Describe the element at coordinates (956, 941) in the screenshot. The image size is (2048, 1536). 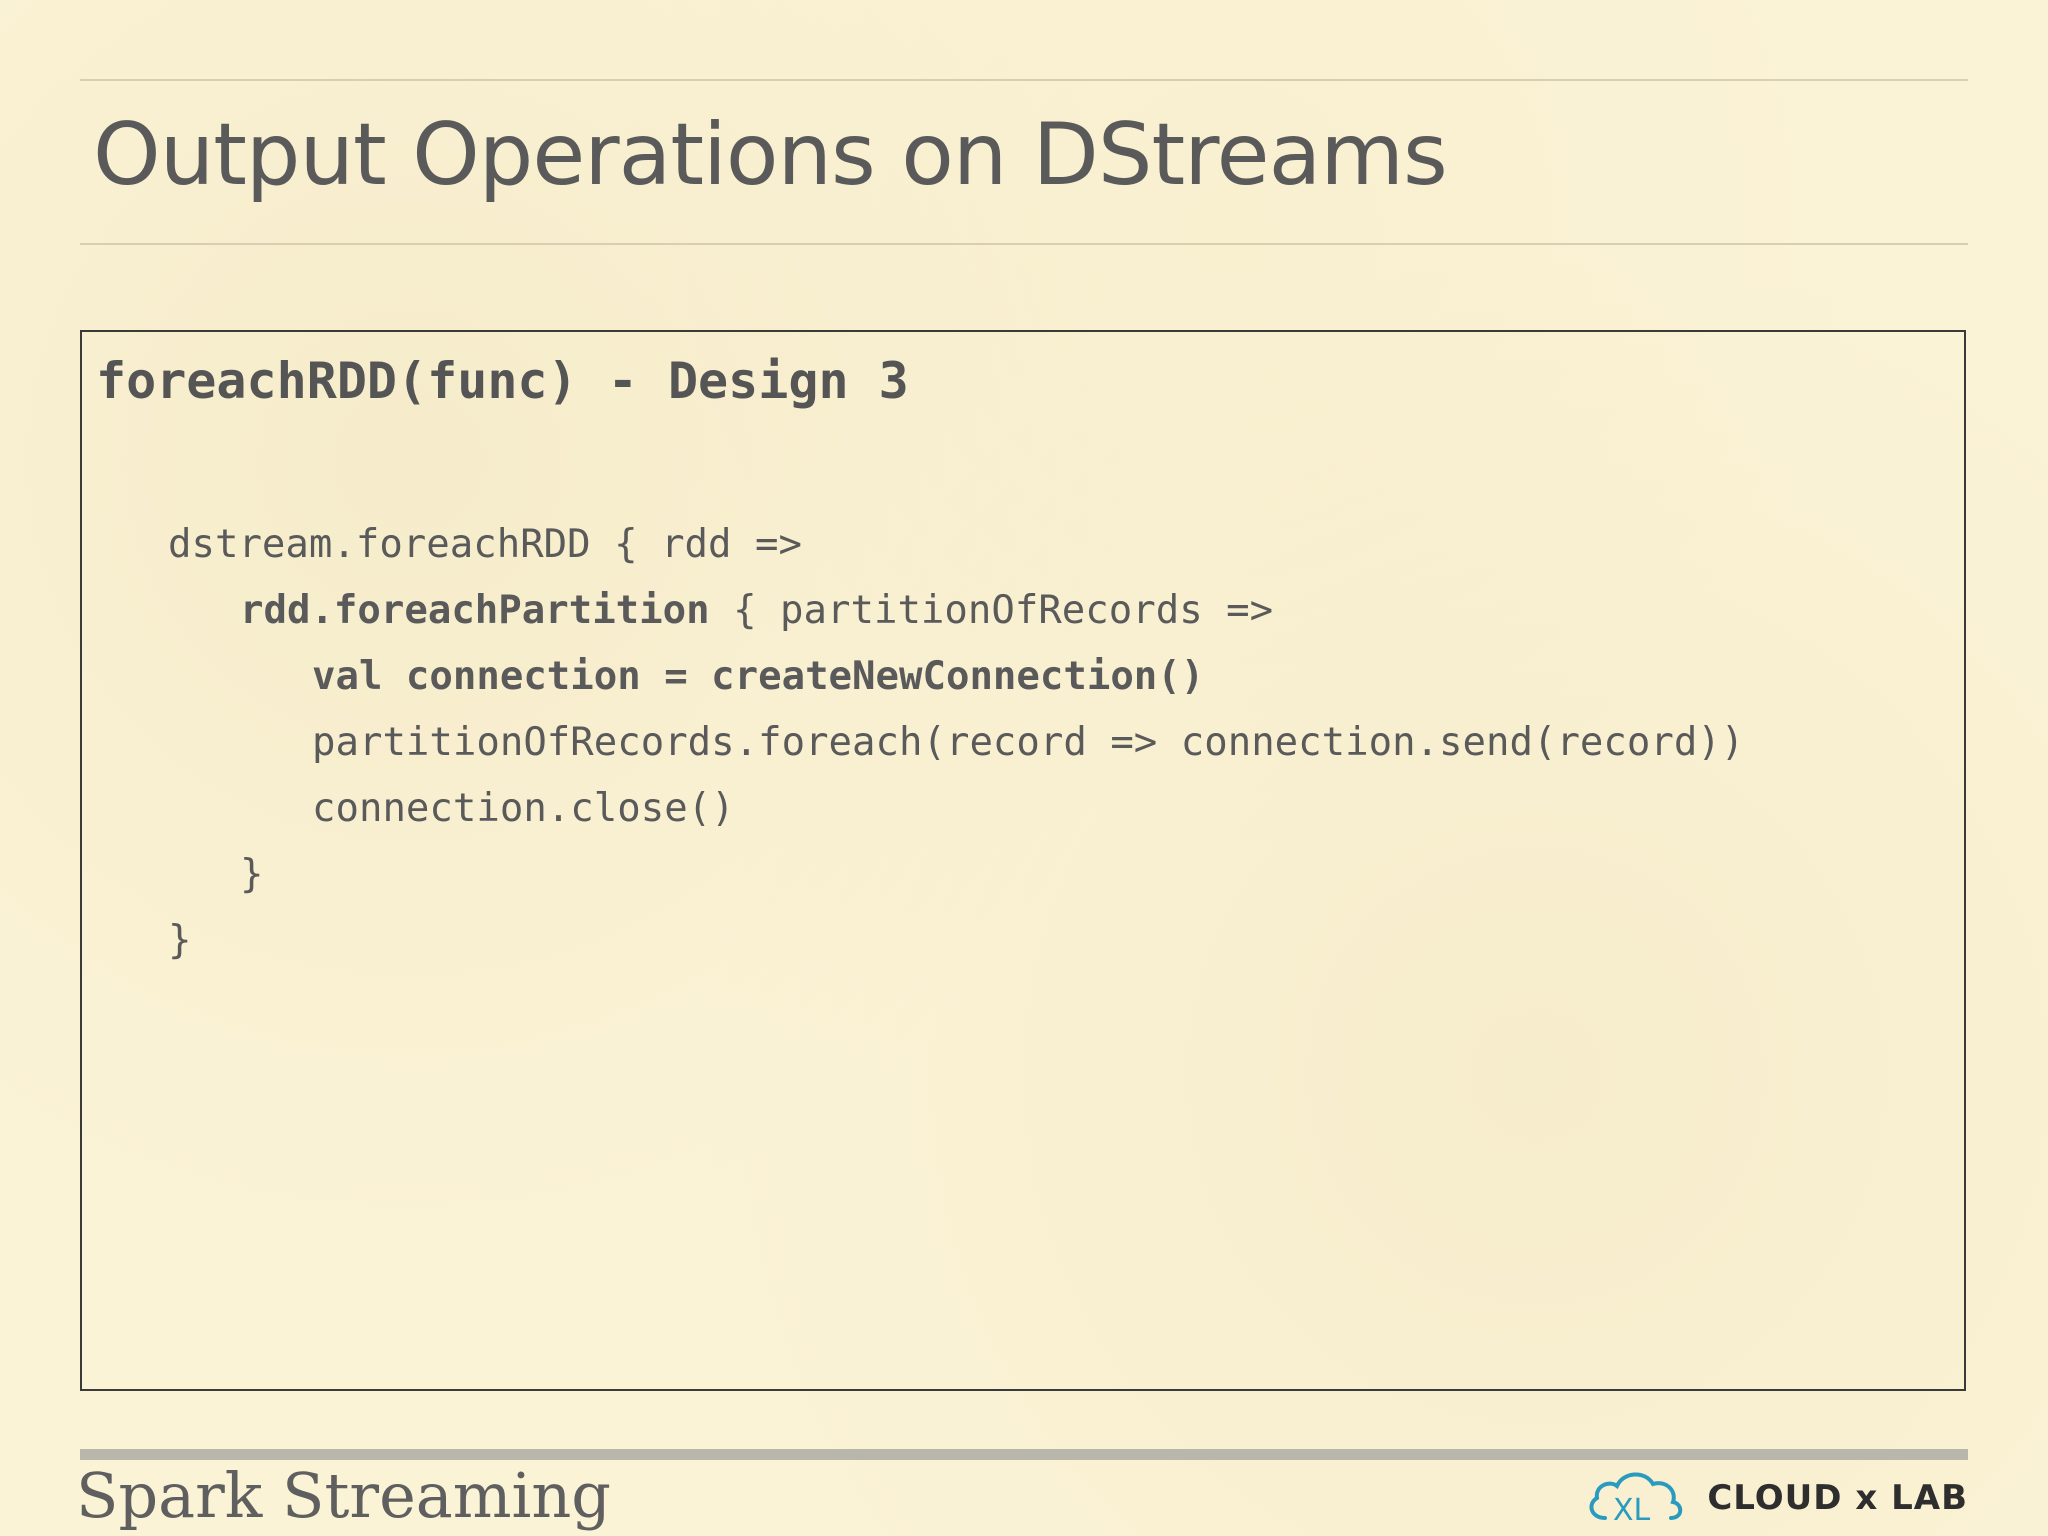
I see `code-line-7: }` at that location.